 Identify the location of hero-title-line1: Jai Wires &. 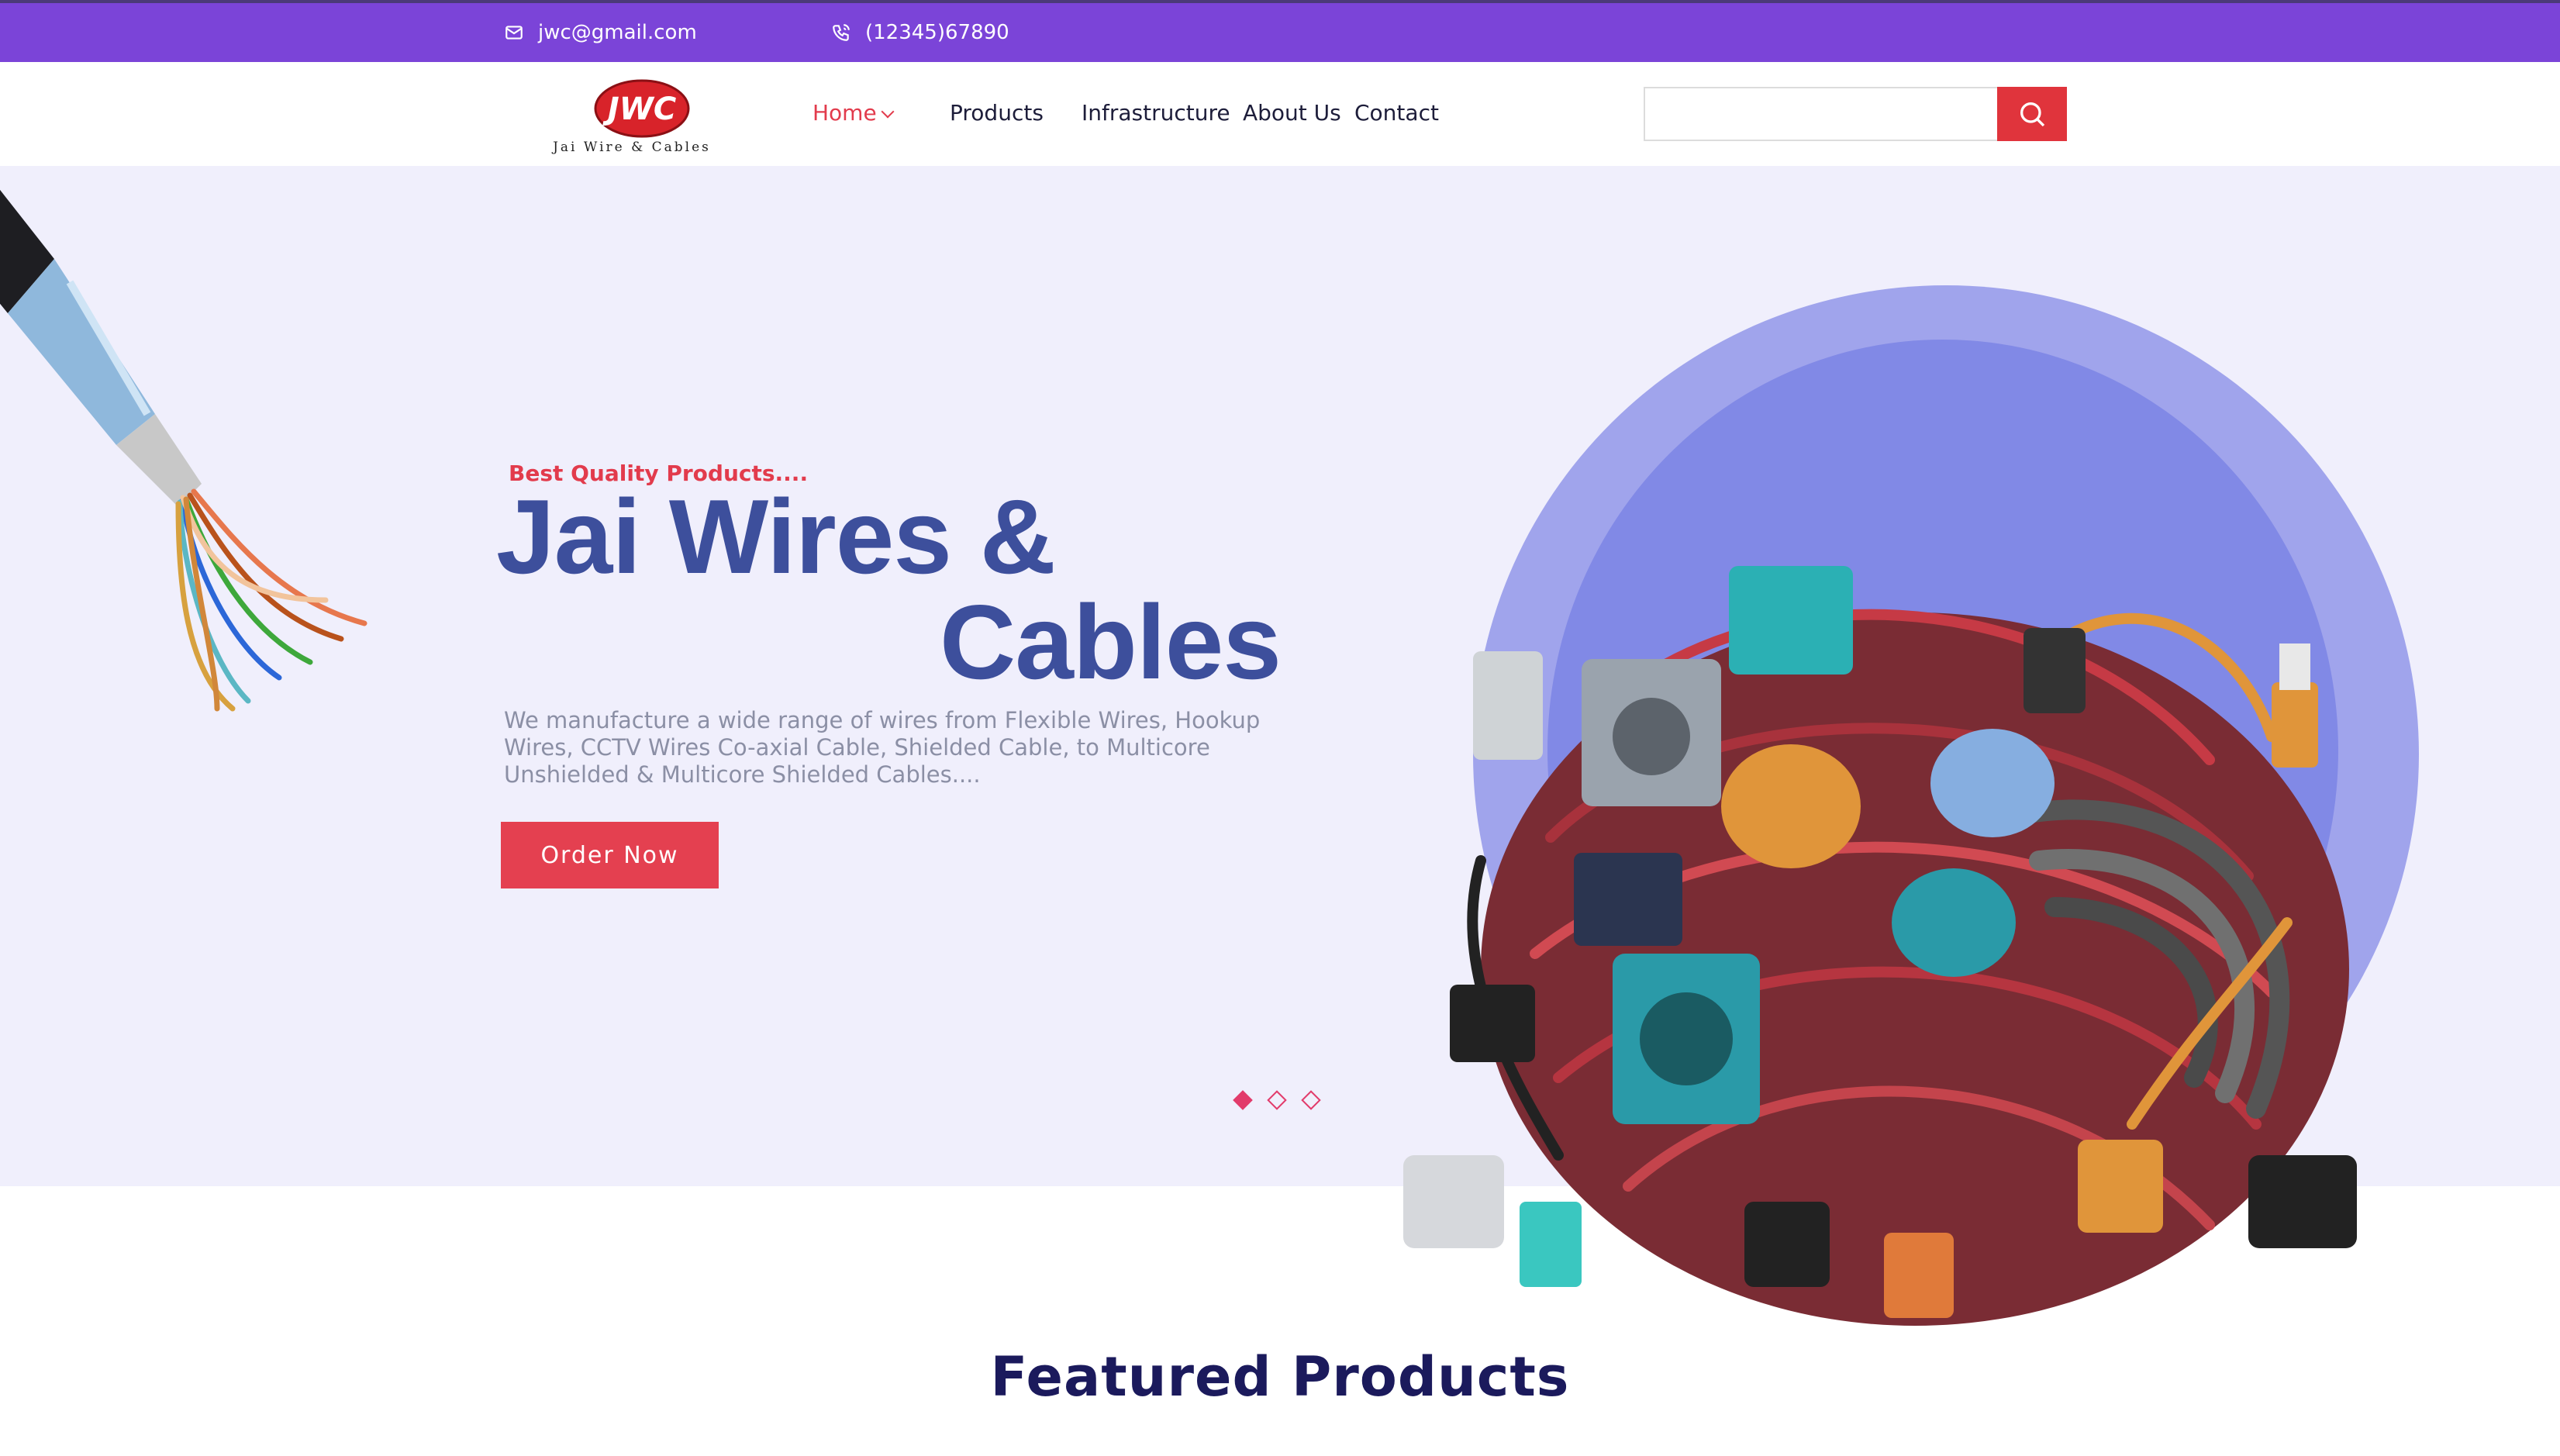
(776, 537).